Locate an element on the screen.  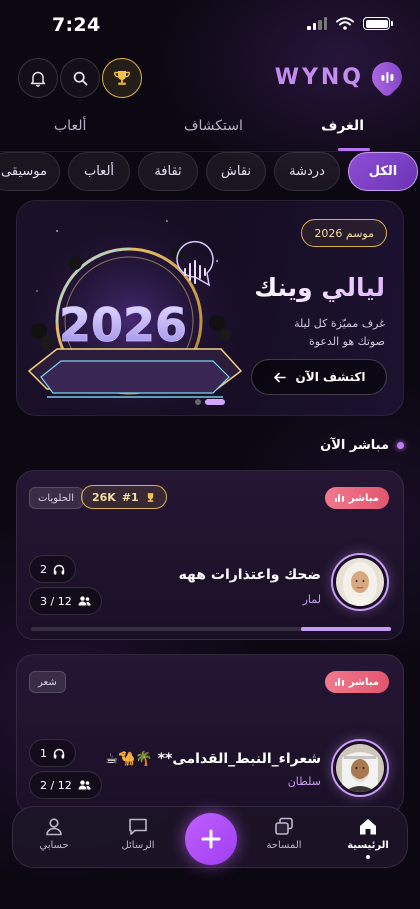
banner-art-year: 2026 is located at coordinates (123, 325).